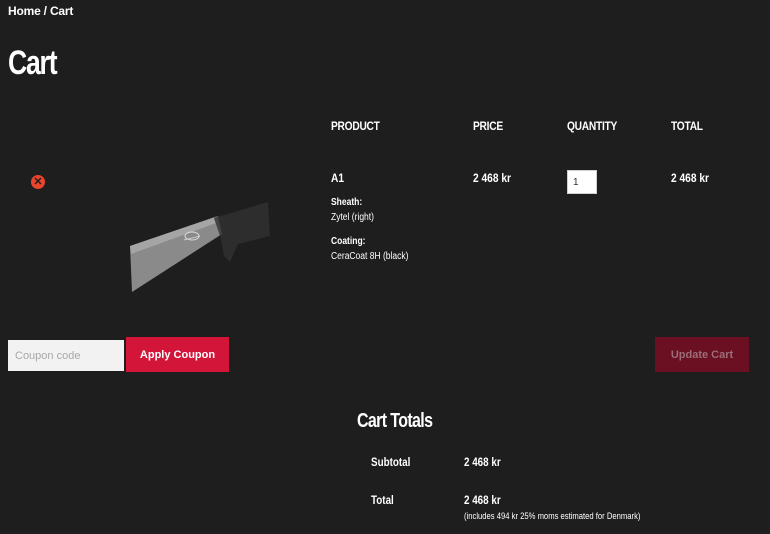 This screenshot has width=770, height=534. I want to click on item-price: 2 468 kr, so click(492, 178).